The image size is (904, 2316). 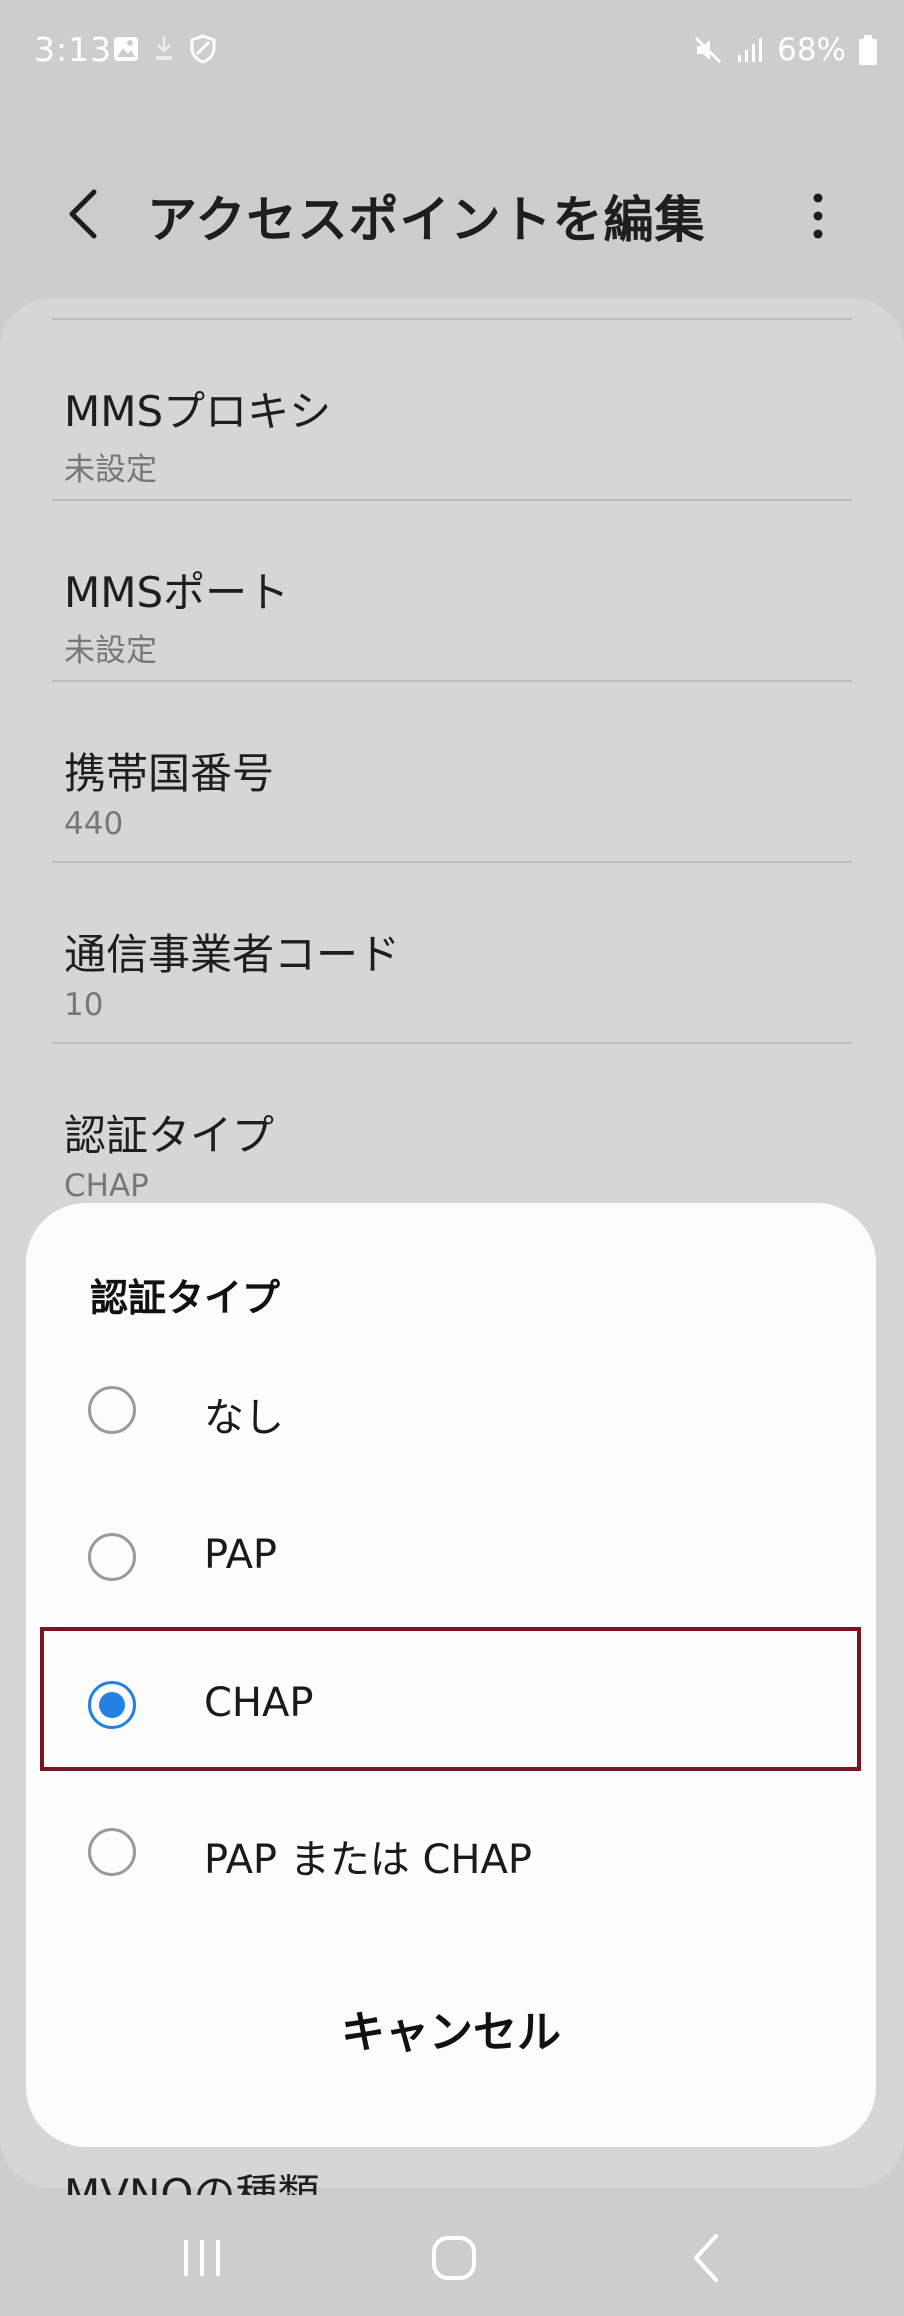 I want to click on back-nav-icon, so click(x=708, y=2258).